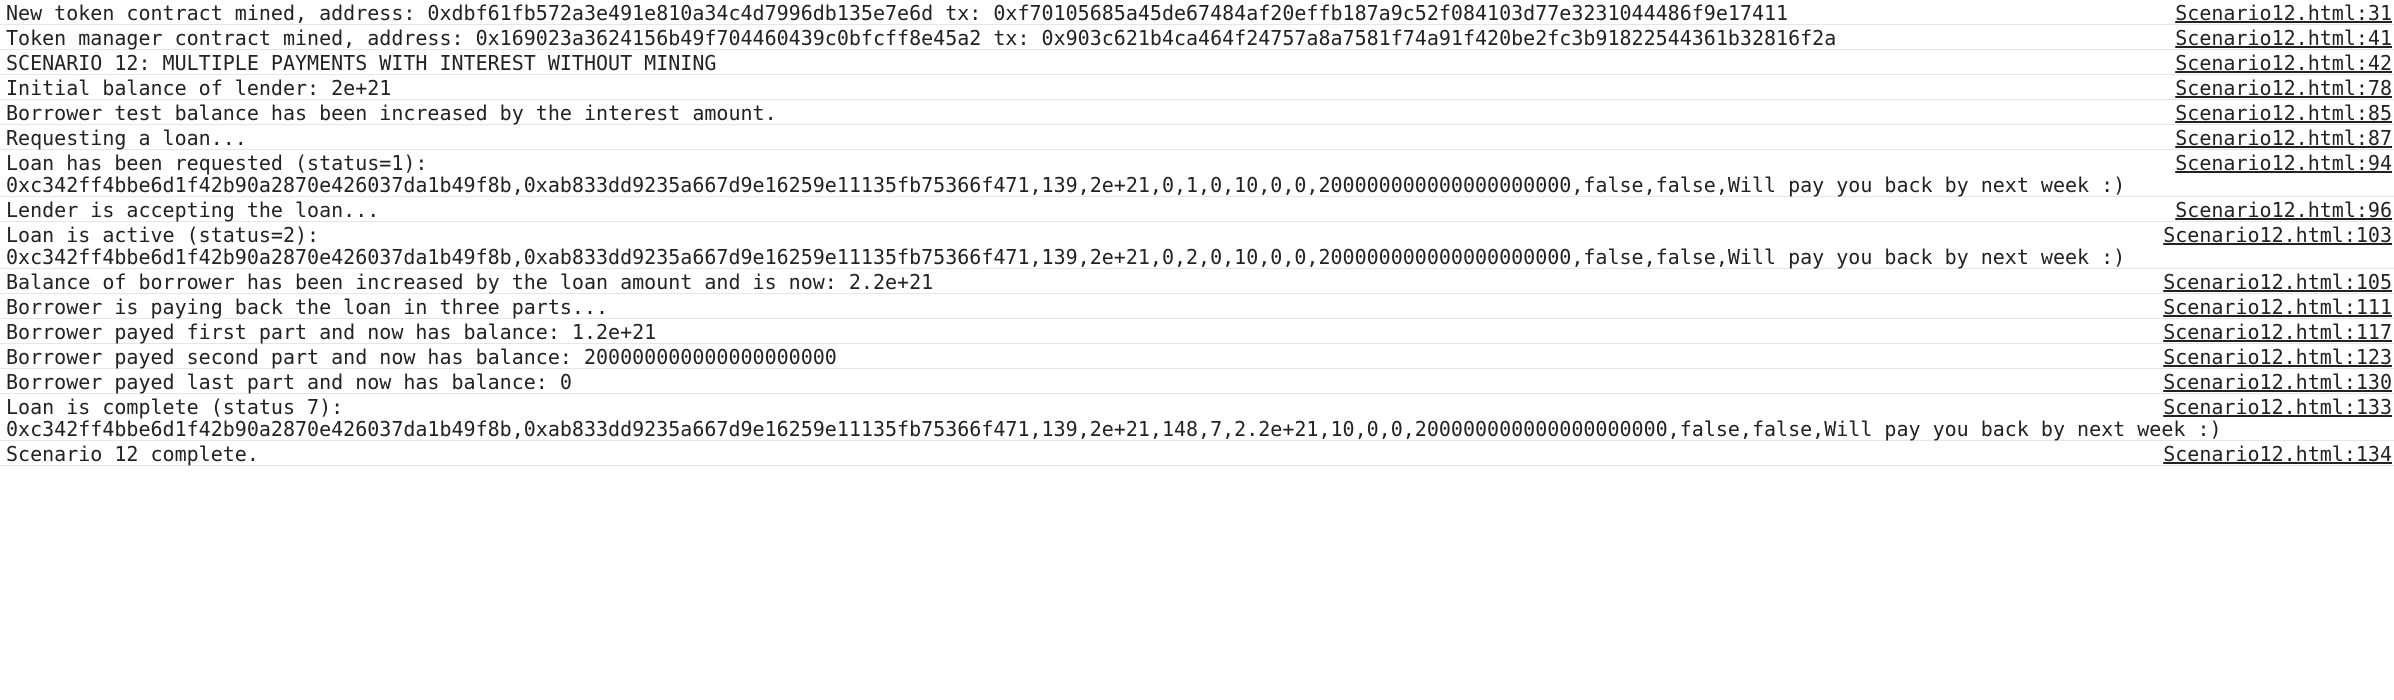 The height and width of the screenshot is (700, 2394). Describe the element at coordinates (1197, 137) in the screenshot. I see `console-entry: Requesting a loan... Scenario12.html:87` at that location.